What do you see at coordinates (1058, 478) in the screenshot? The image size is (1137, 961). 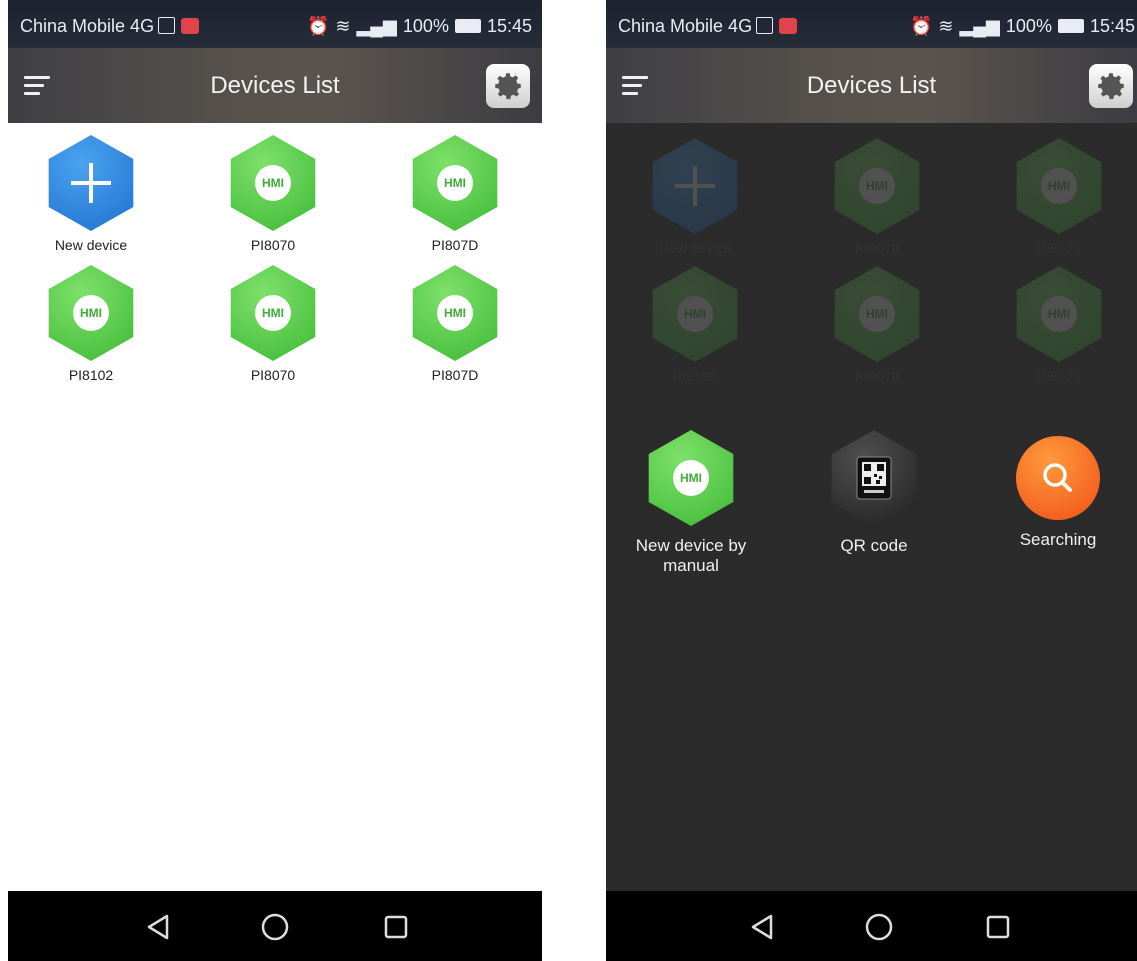 I see `search-icon` at bounding box center [1058, 478].